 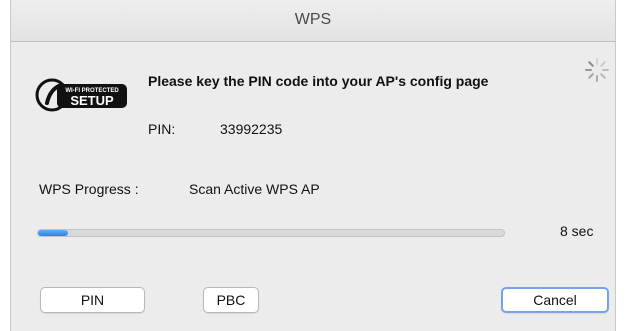 I want to click on pin-button: PIN, so click(x=92, y=300).